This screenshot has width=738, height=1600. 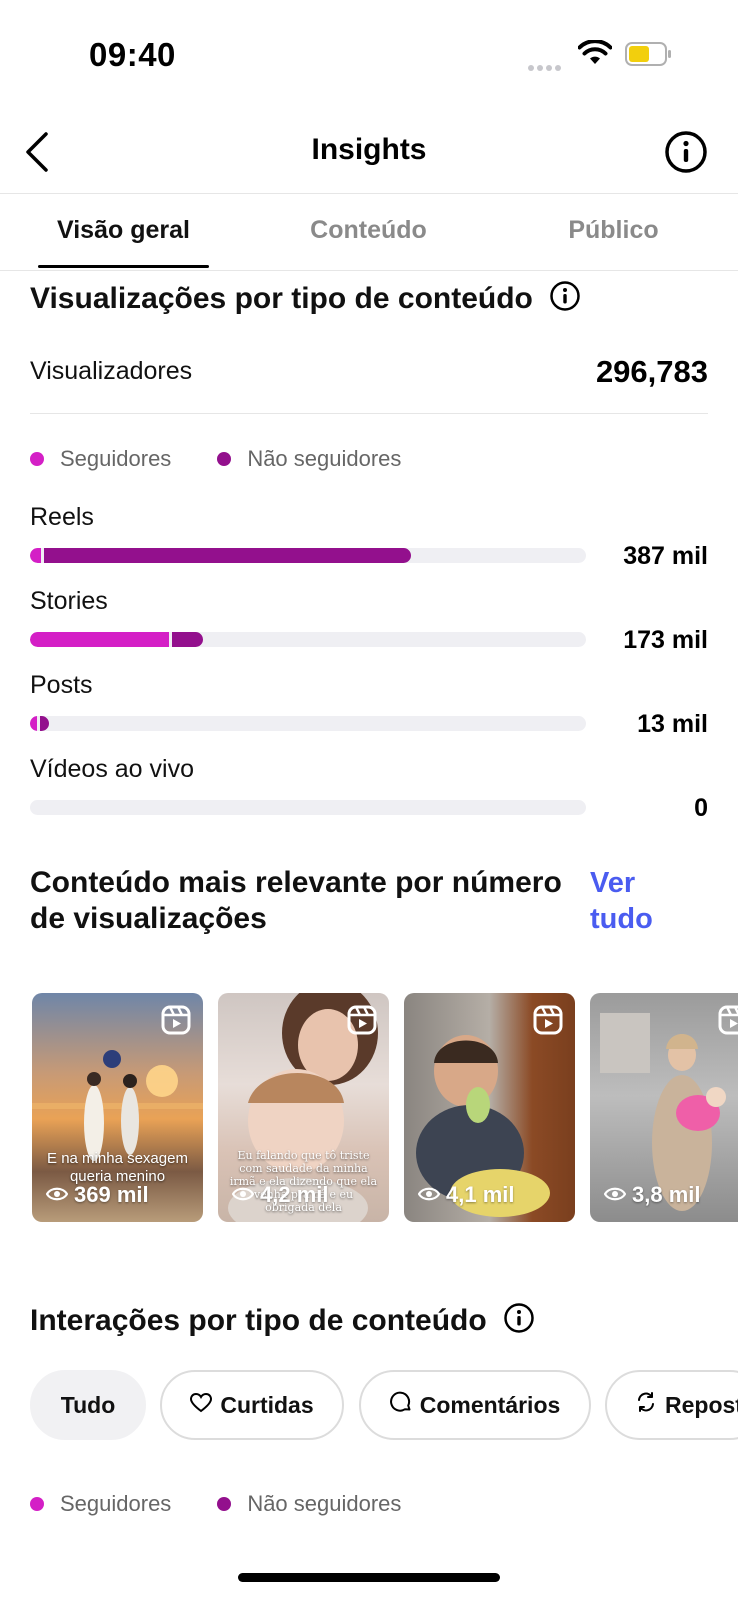 I want to click on bar-track-reels, so click(x=308, y=555).